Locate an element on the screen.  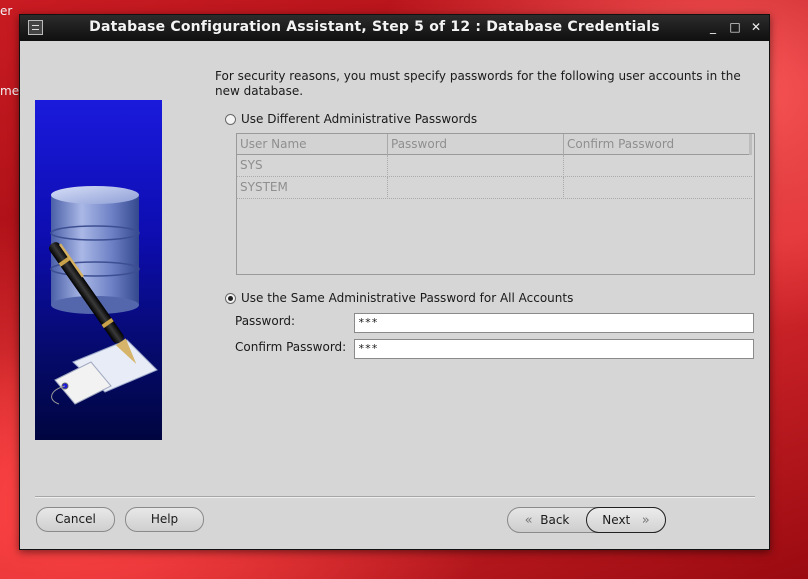
maximize-icon: □ is located at coordinates (735, 27).